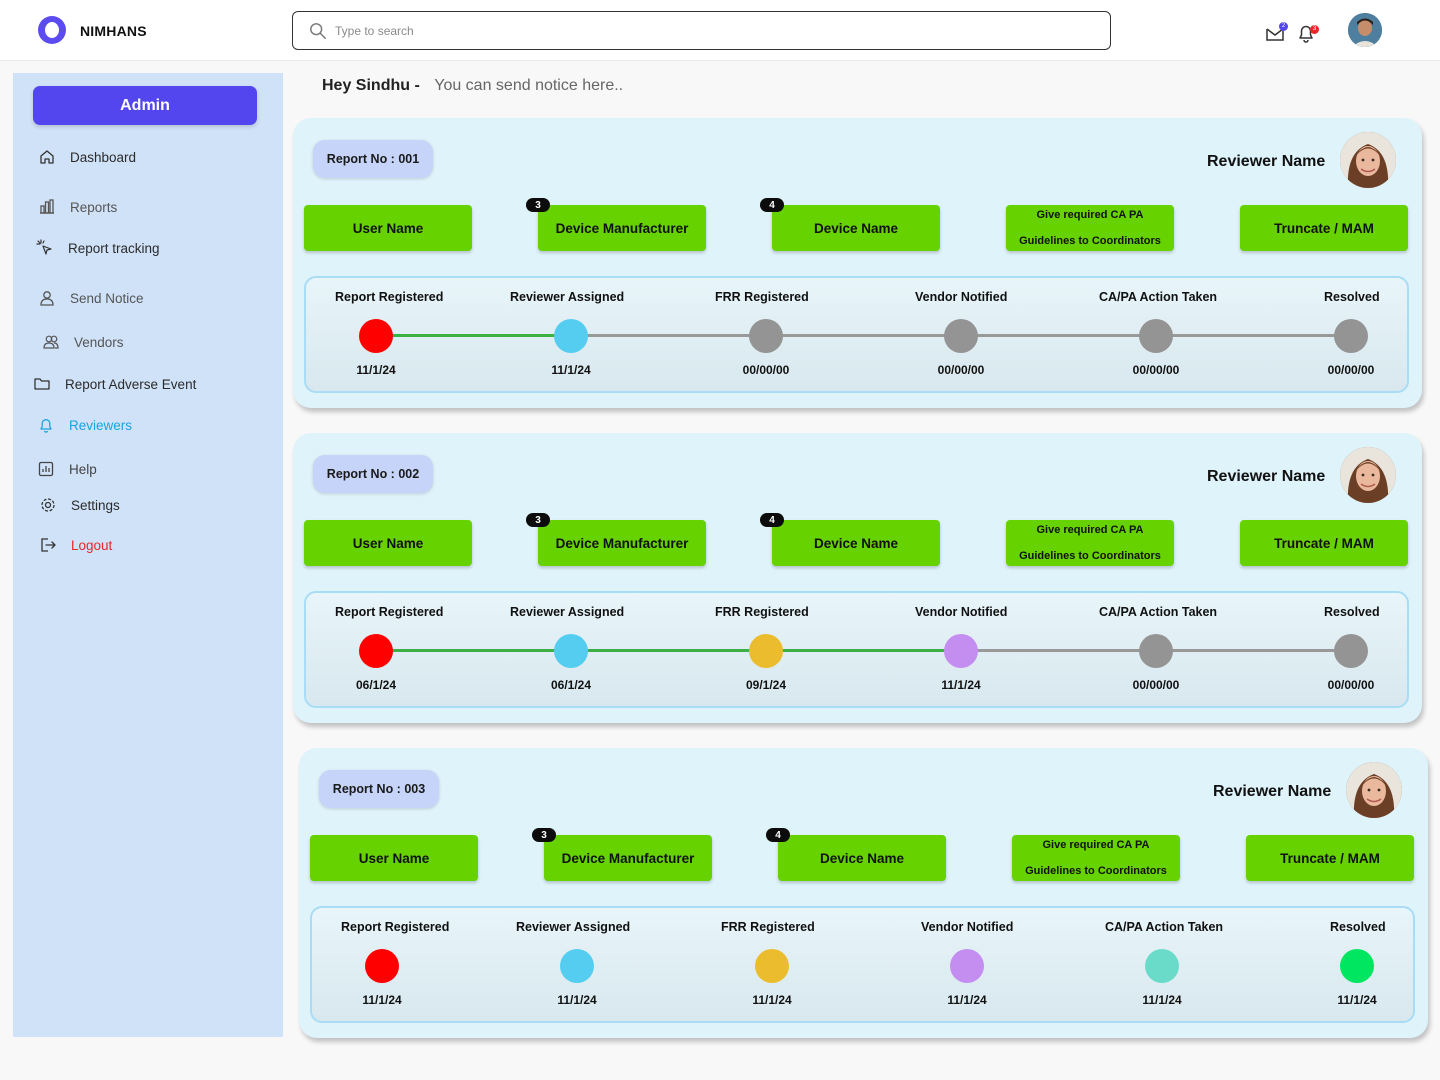 This screenshot has height=1080, width=1440. What do you see at coordinates (373, 159) in the screenshot?
I see `report-number: Report No : 001` at bounding box center [373, 159].